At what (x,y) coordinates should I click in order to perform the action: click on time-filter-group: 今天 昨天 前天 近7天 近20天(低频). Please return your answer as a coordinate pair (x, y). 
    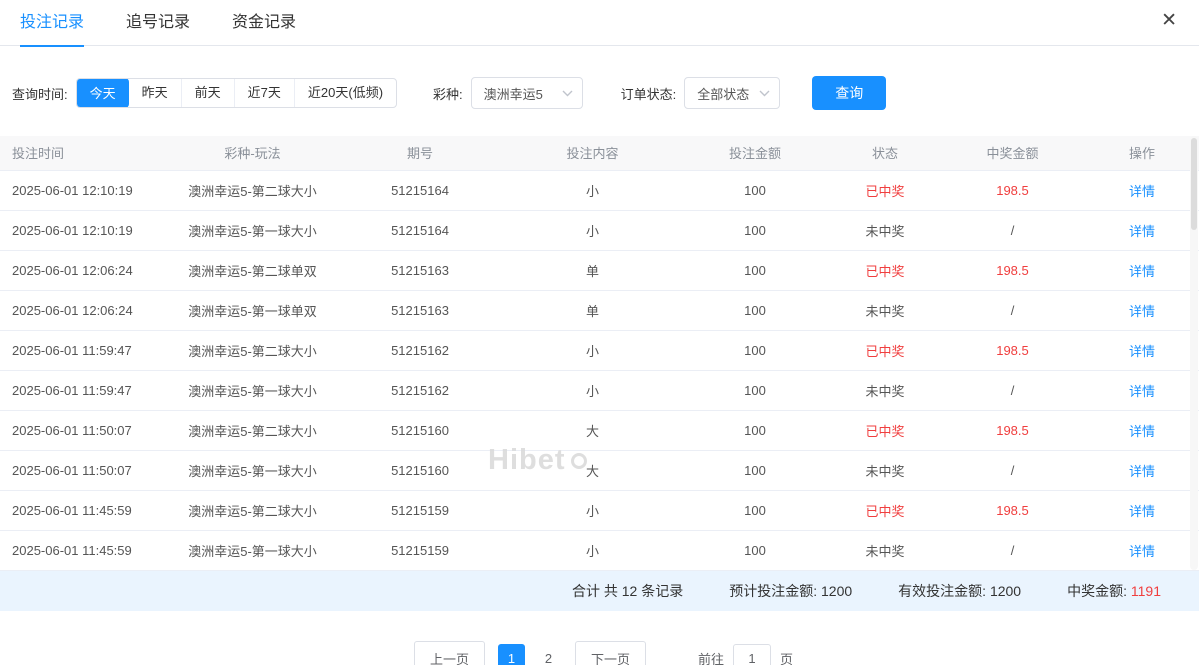
    Looking at the image, I should click on (236, 93).